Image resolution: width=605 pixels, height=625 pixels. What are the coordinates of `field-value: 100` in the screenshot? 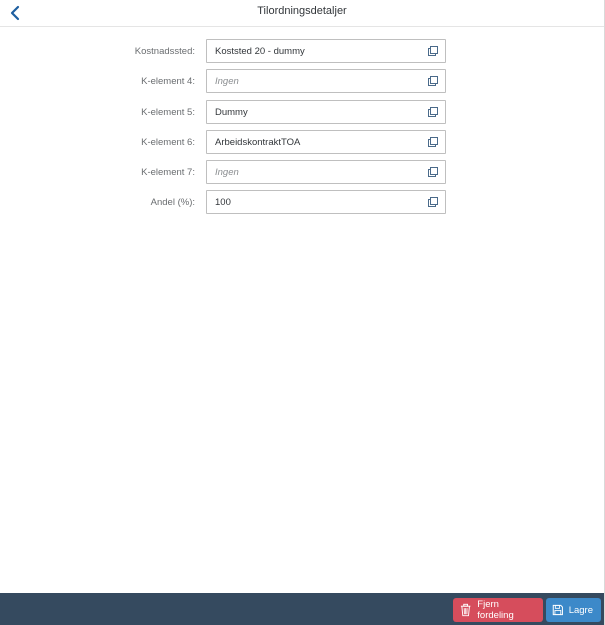 It's located at (223, 203).